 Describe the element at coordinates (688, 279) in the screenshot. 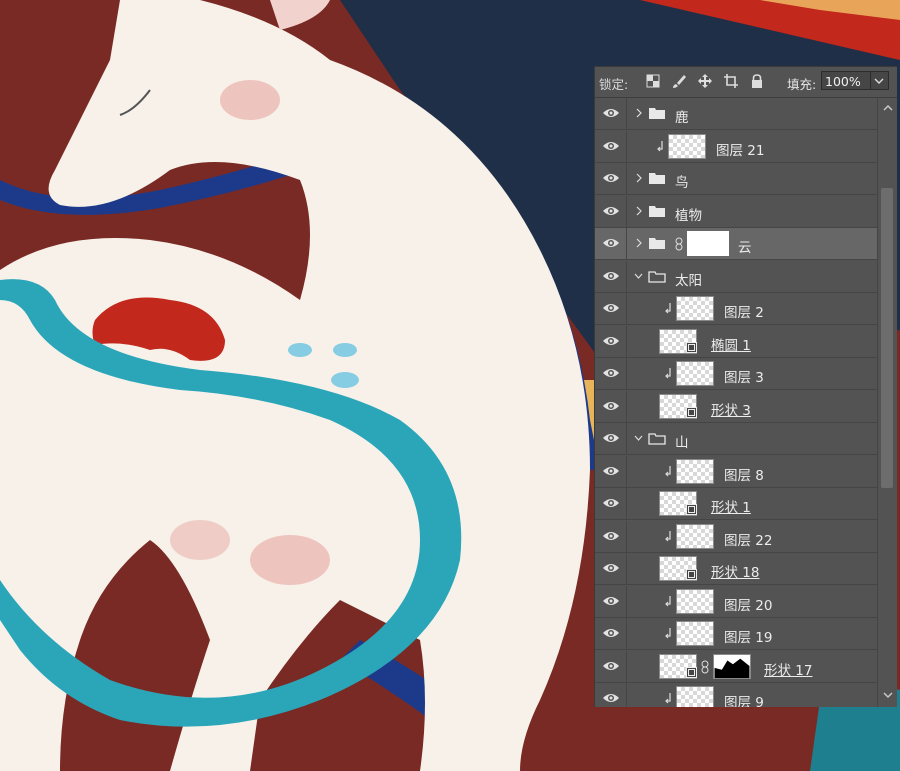

I see `layer-name: 太阳` at that location.